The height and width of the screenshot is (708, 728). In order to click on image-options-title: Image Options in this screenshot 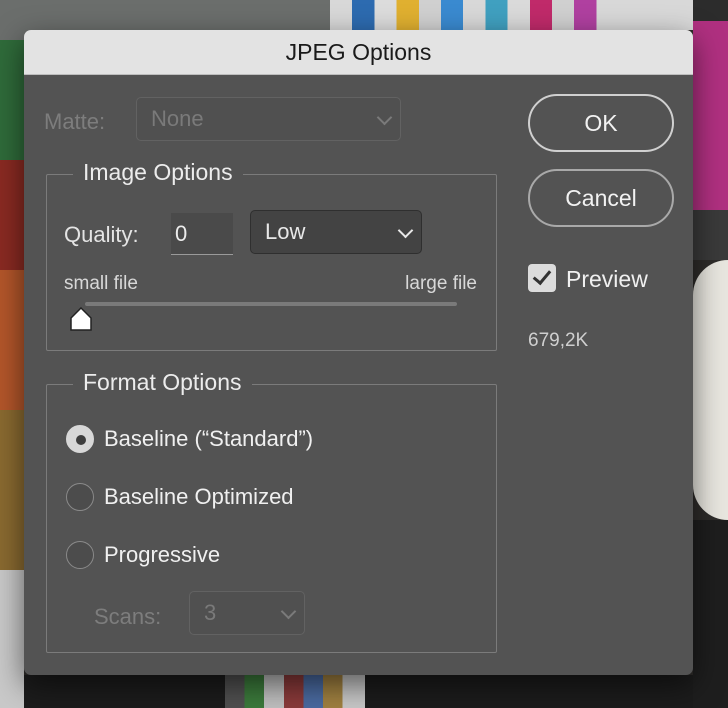, I will do `click(158, 172)`.